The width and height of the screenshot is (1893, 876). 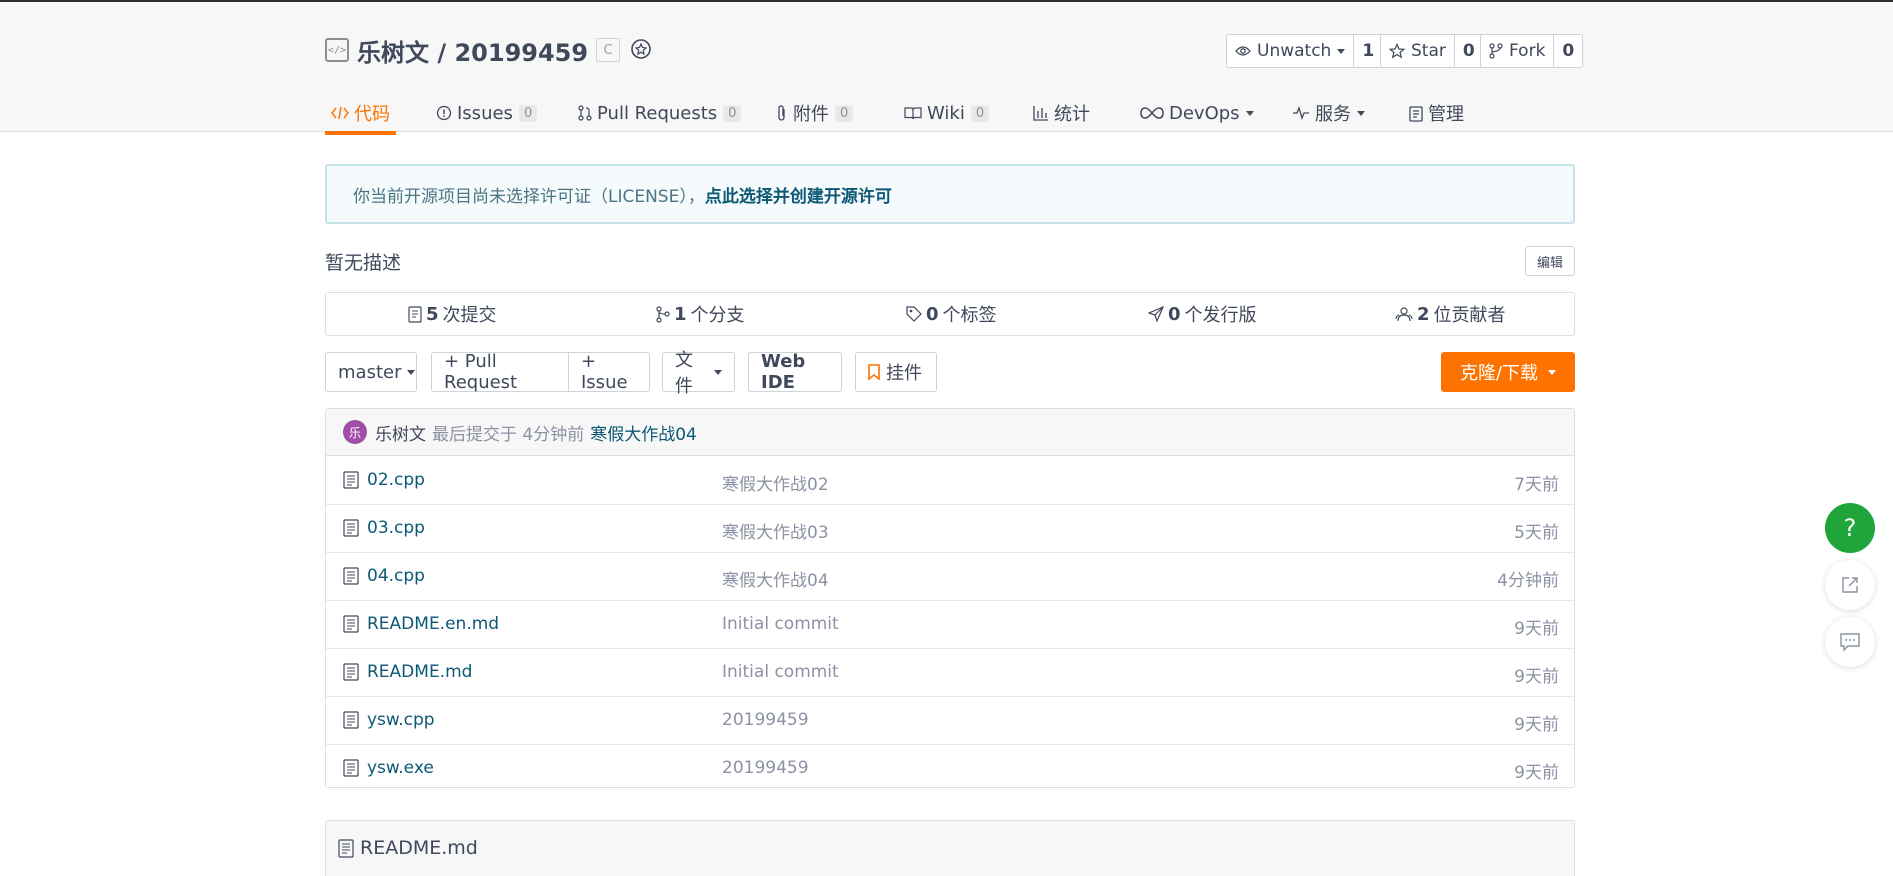 What do you see at coordinates (415, 314) in the screenshot?
I see `commit-icon` at bounding box center [415, 314].